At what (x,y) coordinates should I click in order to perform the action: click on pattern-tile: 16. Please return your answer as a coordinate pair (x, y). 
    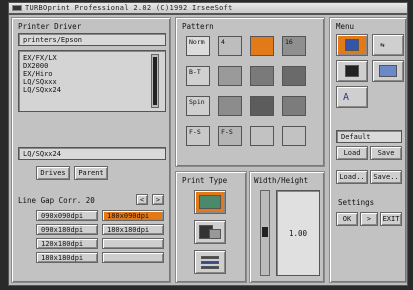
    Looking at the image, I should click on (294, 46).